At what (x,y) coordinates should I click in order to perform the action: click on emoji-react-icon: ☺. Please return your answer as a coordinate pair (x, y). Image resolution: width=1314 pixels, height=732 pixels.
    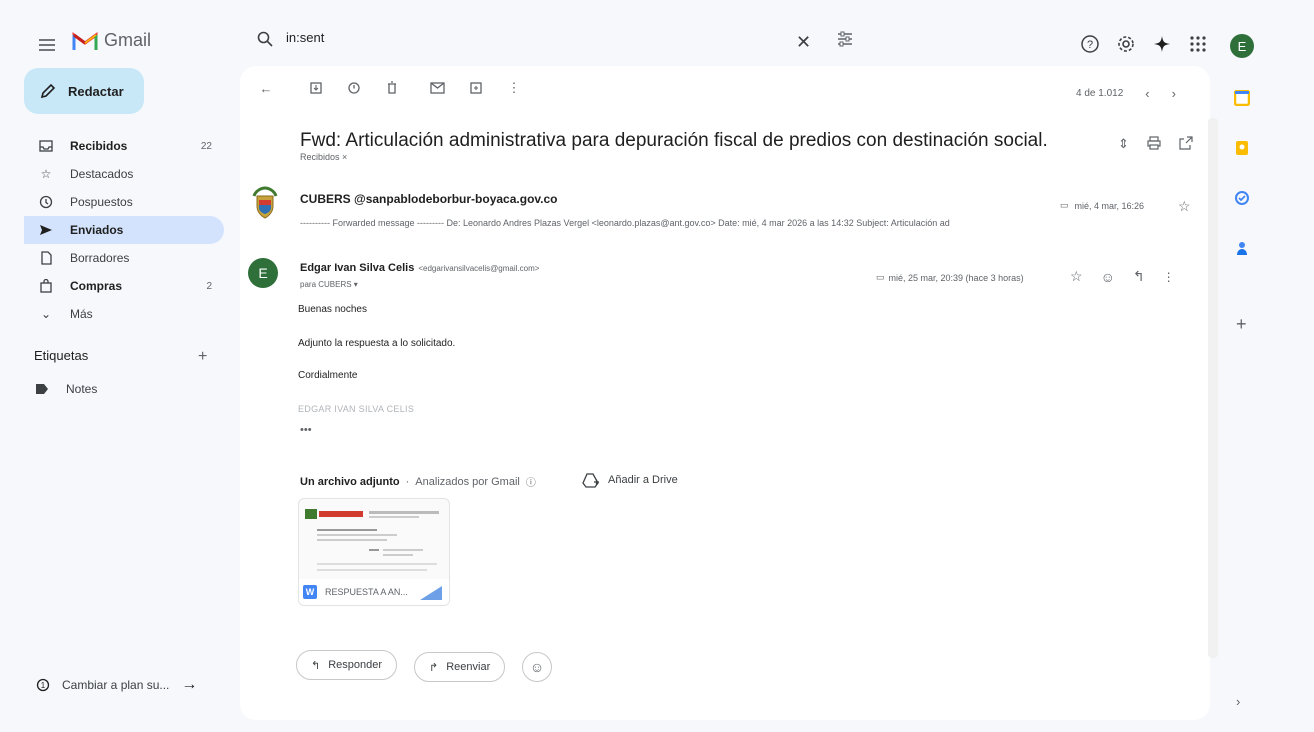
    Looking at the image, I should click on (1108, 277).